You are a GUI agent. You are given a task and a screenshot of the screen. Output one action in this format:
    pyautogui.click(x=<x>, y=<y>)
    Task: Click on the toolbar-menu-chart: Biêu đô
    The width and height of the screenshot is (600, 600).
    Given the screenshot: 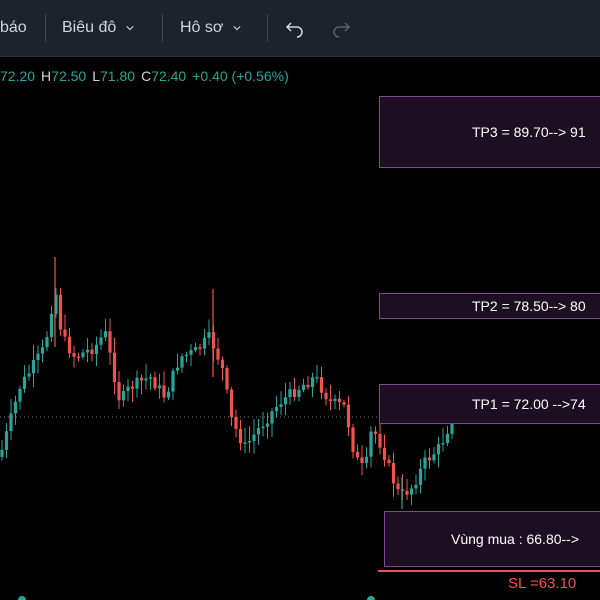 What is the action you would take?
    pyautogui.click(x=98, y=28)
    